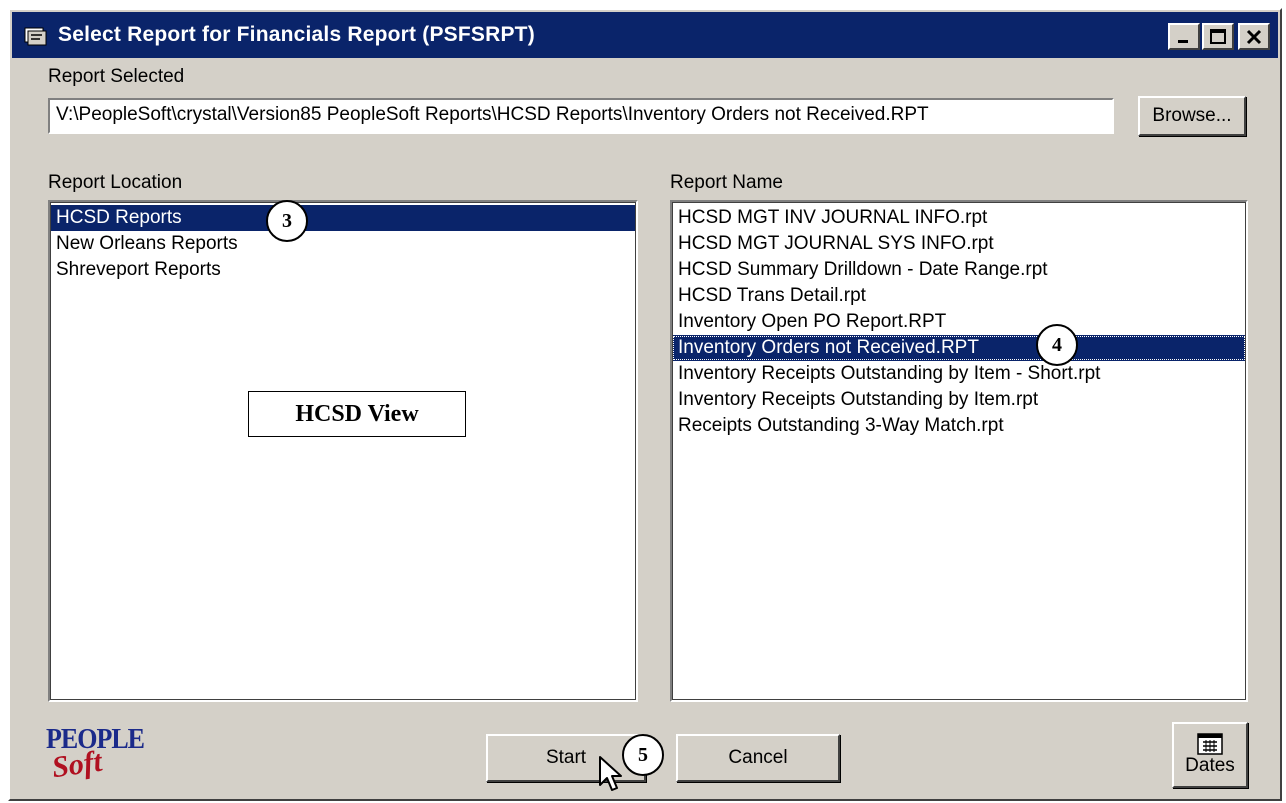  Describe the element at coordinates (758, 758) in the screenshot. I see `cancel-button: Cancel` at that location.